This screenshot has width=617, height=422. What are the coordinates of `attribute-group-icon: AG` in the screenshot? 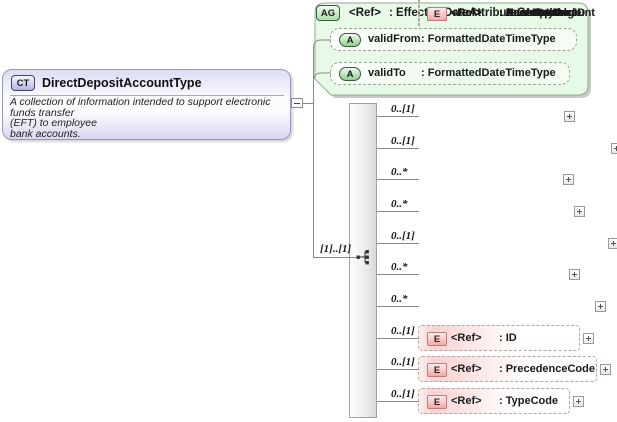 It's located at (328, 13).